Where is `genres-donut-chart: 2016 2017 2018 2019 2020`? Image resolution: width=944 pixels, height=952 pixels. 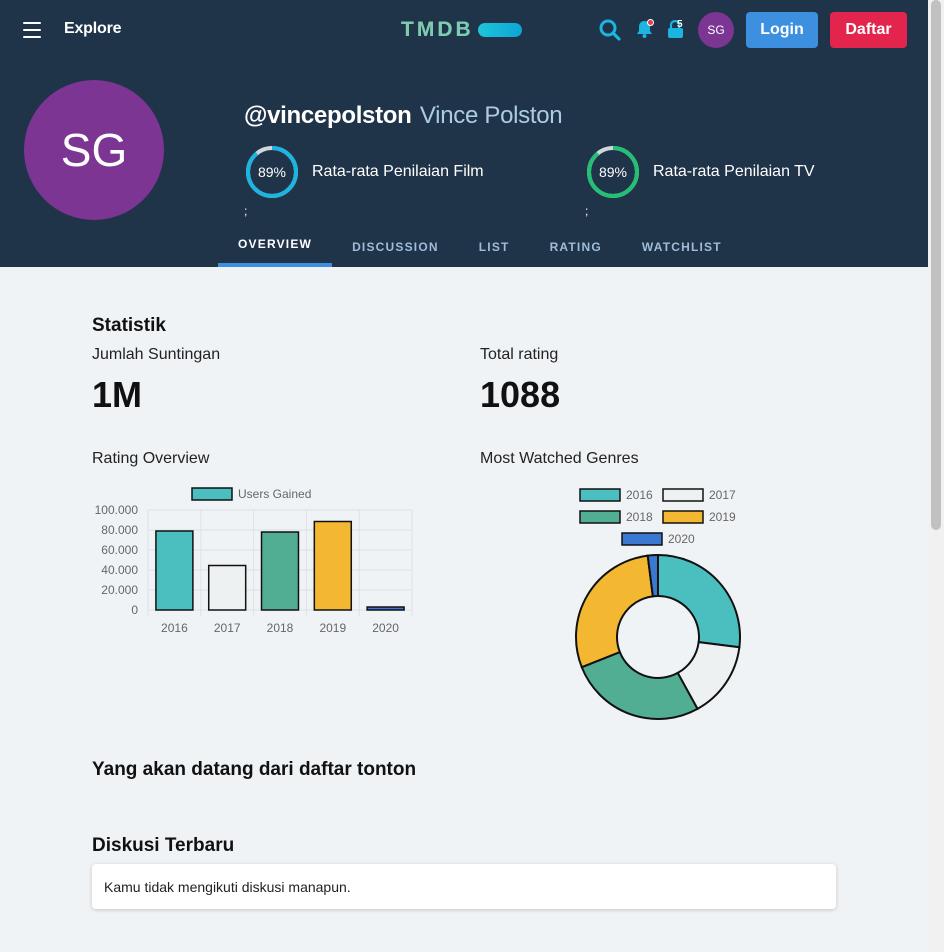 genres-donut-chart: 2016 2017 2018 2019 2020 is located at coordinates (658, 604).